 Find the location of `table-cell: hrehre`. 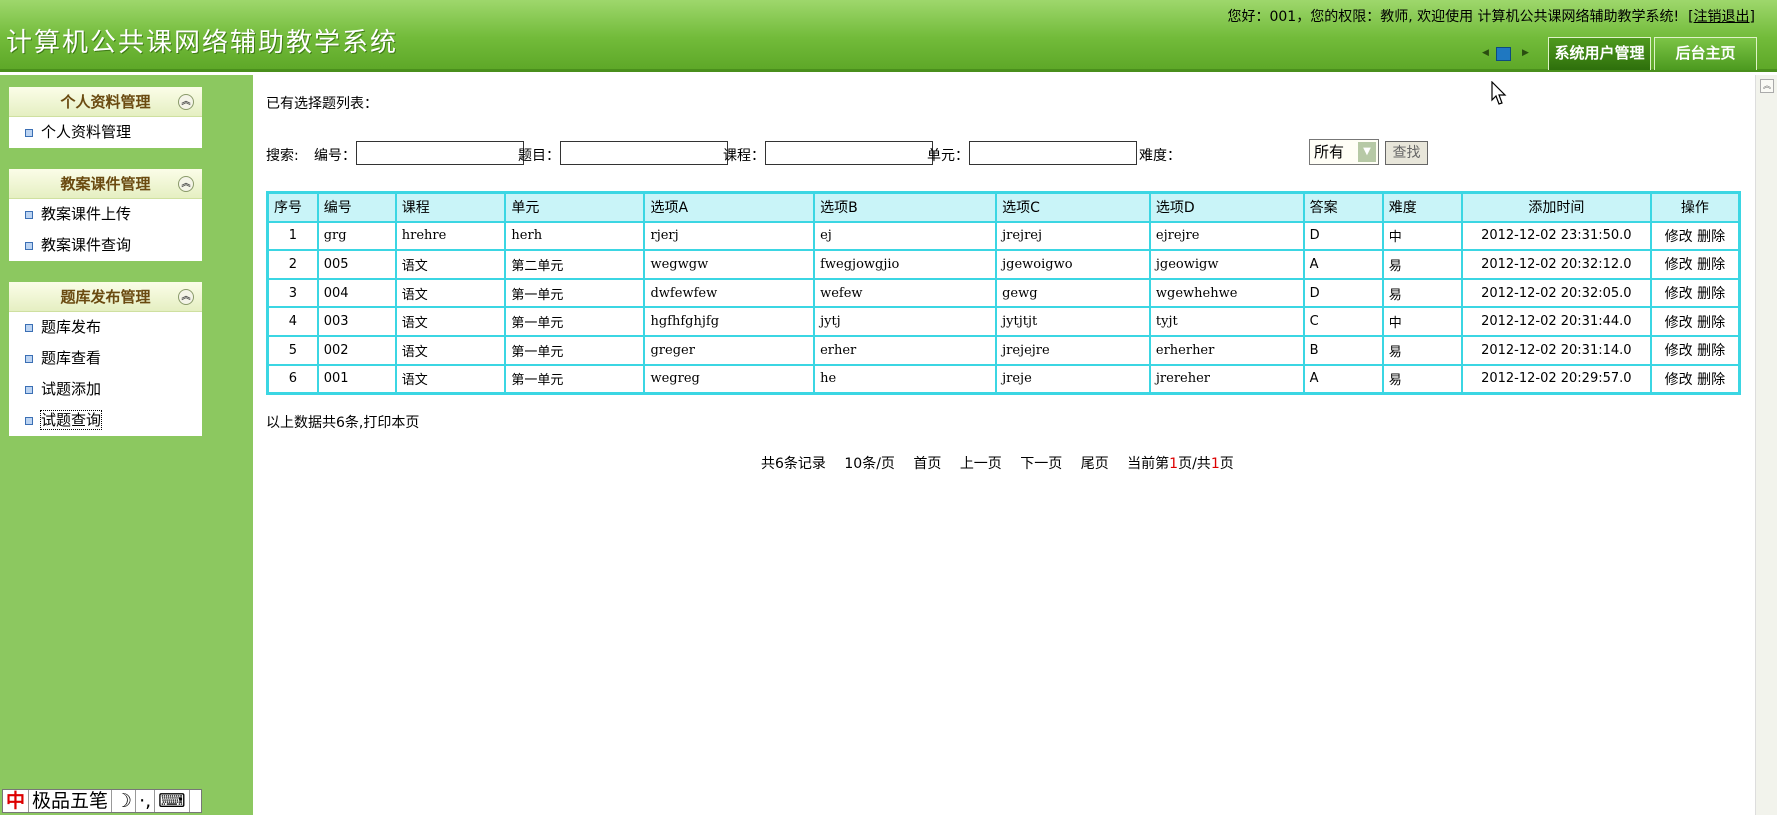

table-cell: hrehre is located at coordinates (450, 236).